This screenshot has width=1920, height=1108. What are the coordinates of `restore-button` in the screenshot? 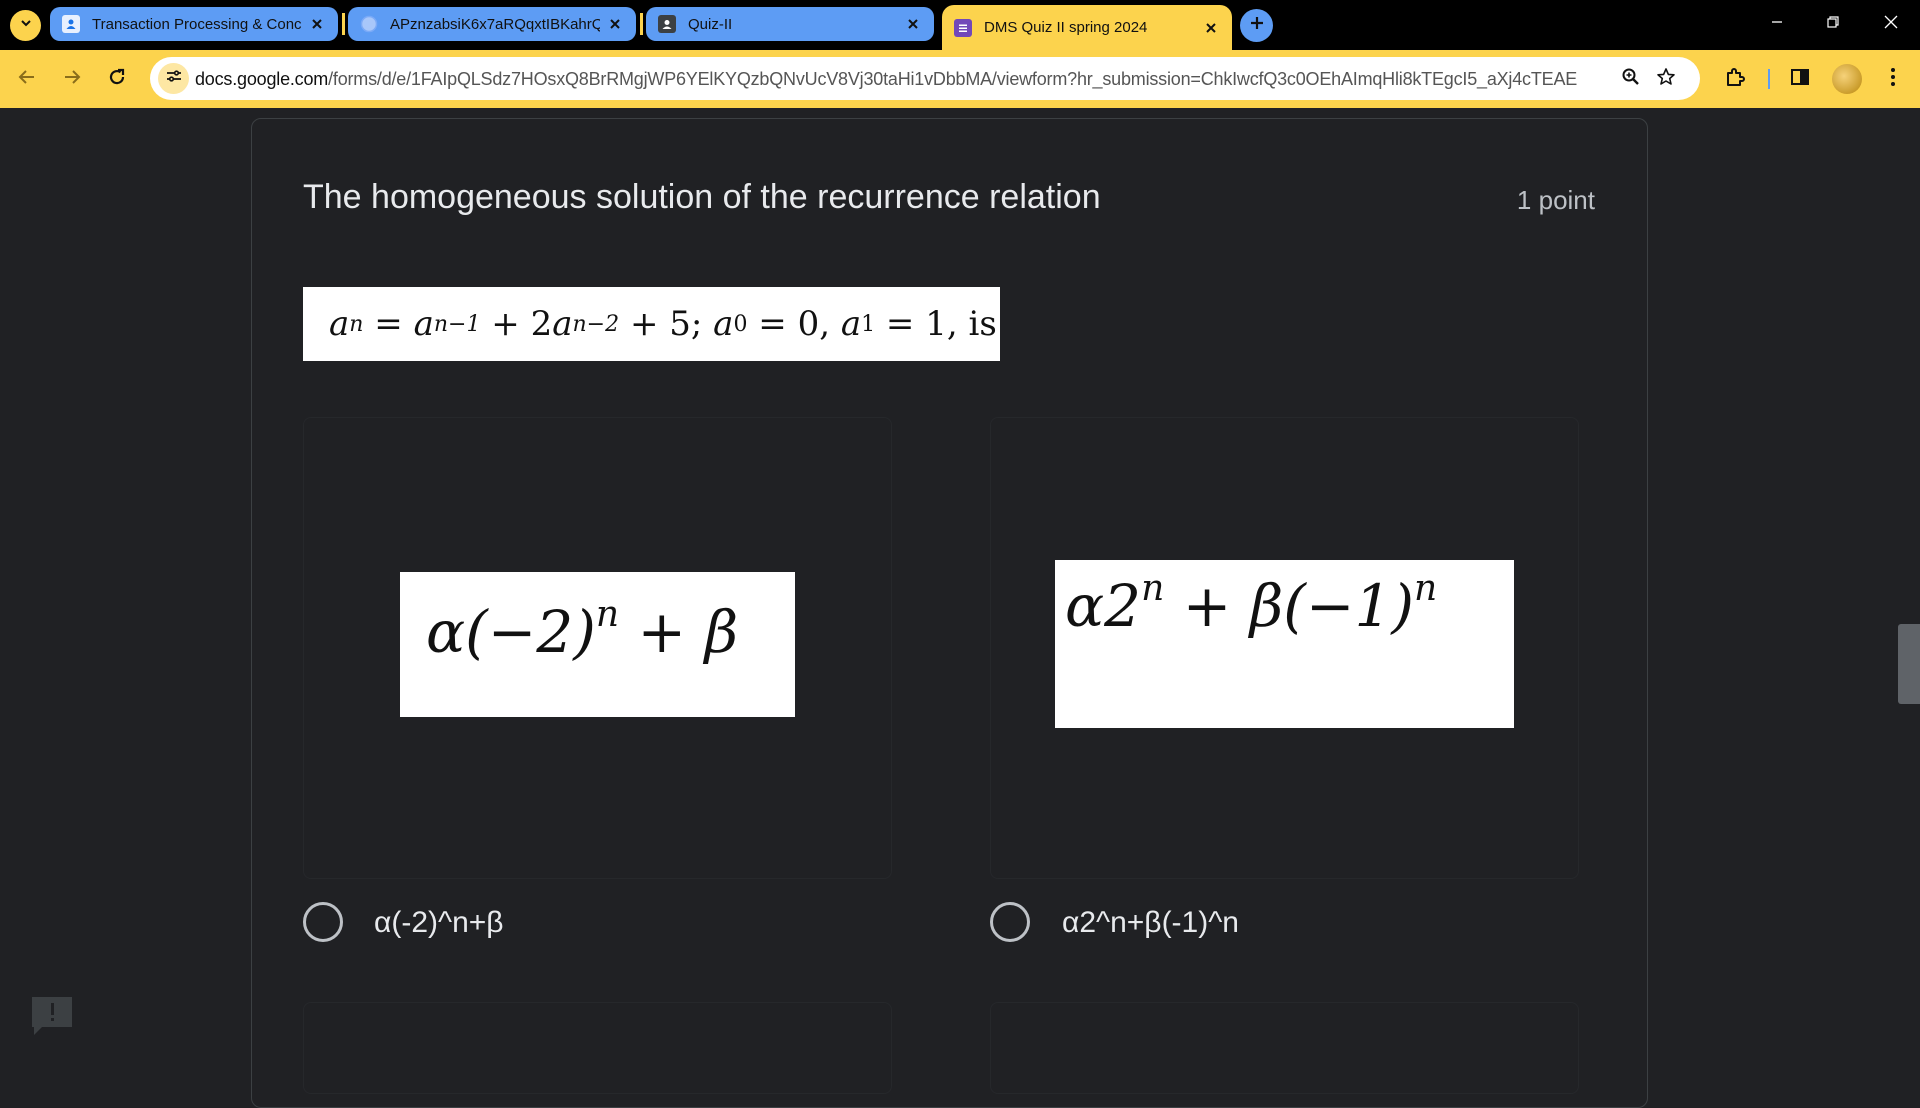 It's located at (1833, 24).